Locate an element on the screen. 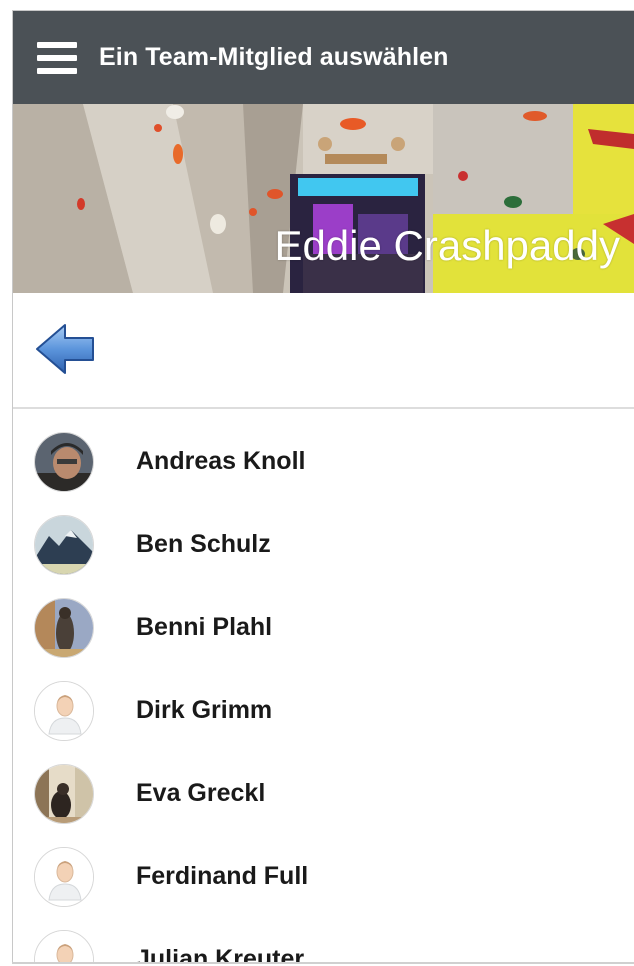  page-title: Ein Team-Mitglied auswählen is located at coordinates (274, 57).